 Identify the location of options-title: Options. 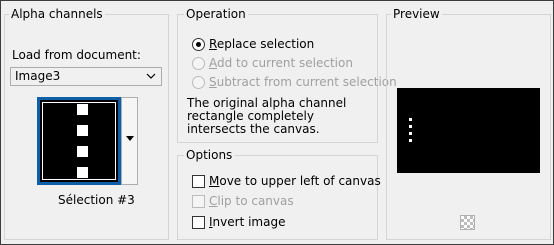
(209, 155).